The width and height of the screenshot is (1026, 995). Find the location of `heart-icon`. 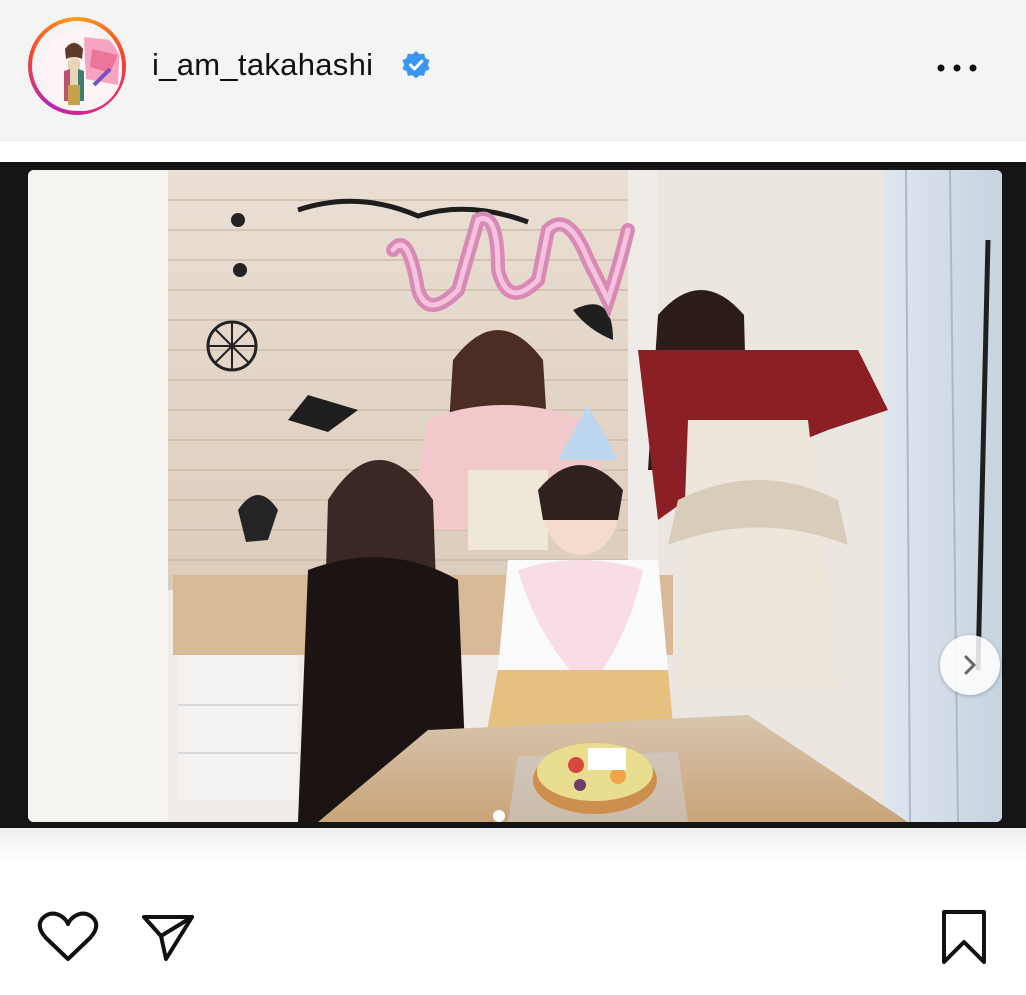

heart-icon is located at coordinates (68, 936).